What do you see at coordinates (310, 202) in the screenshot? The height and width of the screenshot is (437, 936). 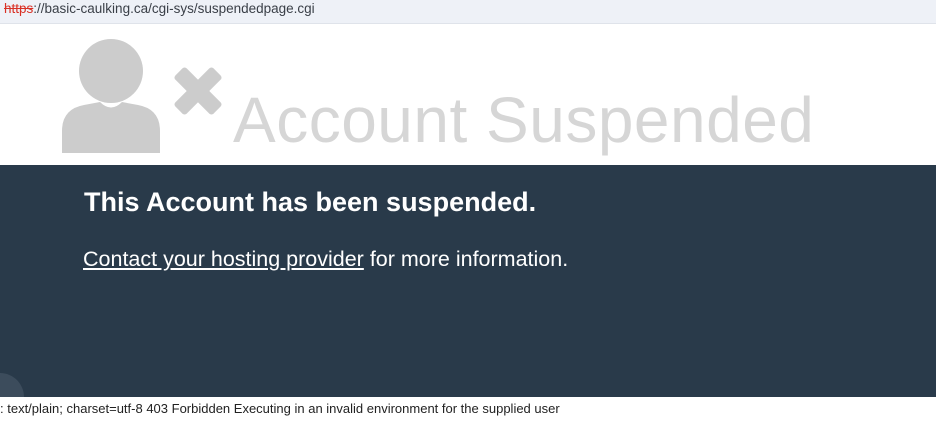 I see `suspension-heading: This Account has been suspended.` at bounding box center [310, 202].